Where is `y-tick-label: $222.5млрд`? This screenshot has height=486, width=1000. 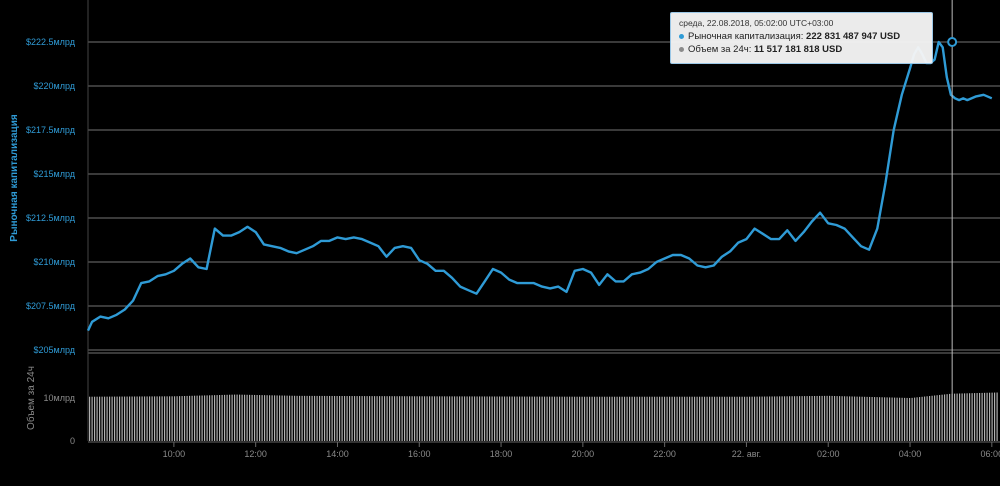
y-tick-label: $222.5млрд is located at coordinates (51, 42).